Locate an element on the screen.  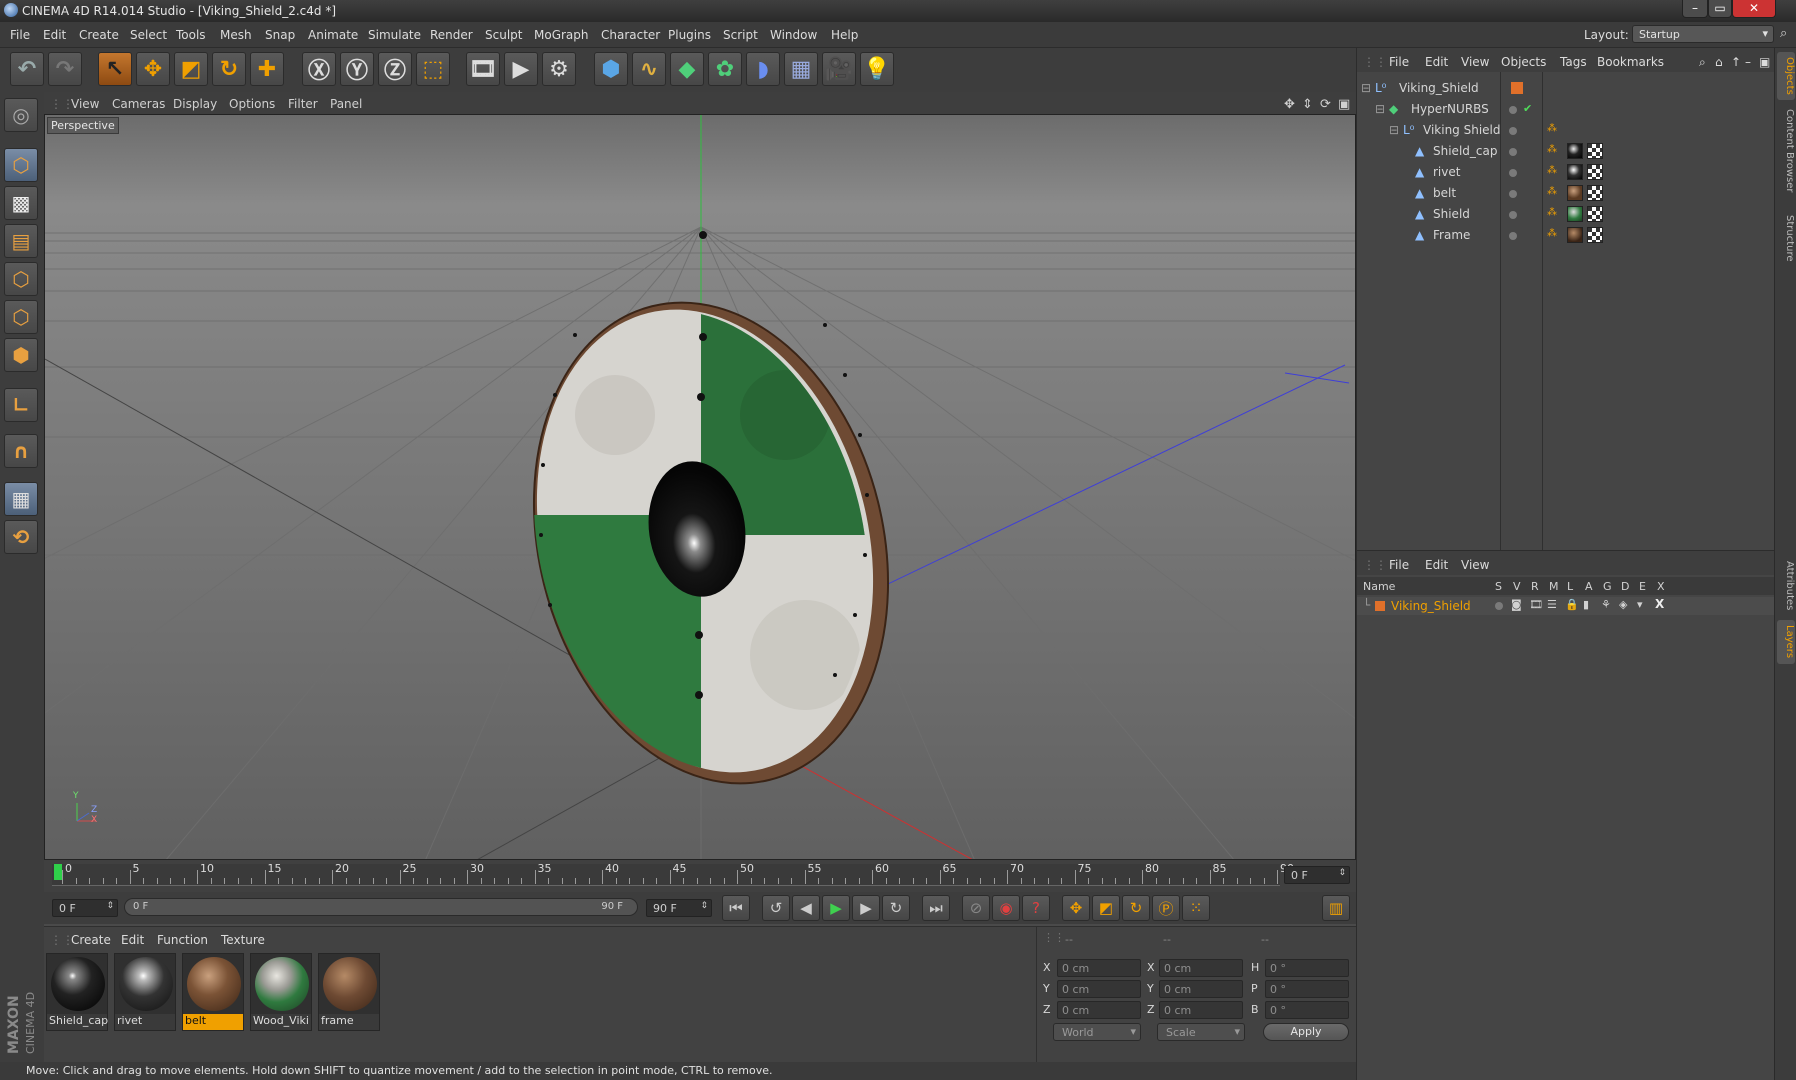
record-keys-button: ⊘ is located at coordinates (976, 908).